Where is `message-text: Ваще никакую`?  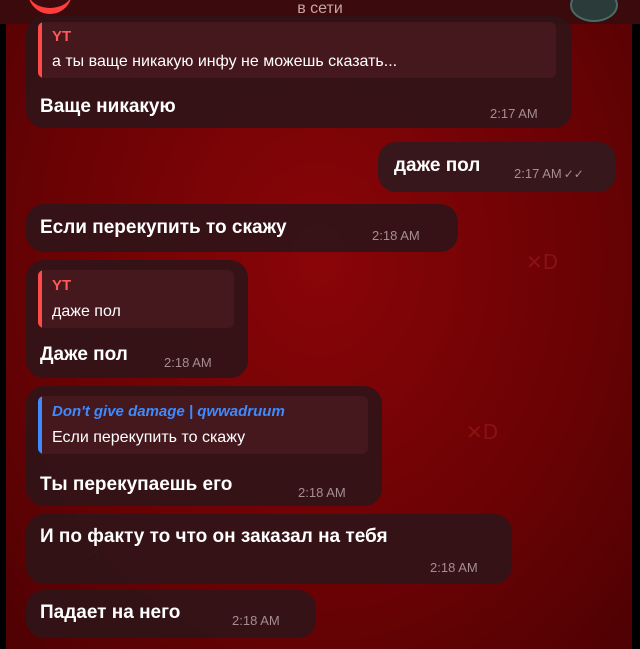
message-text: Ваще никакую is located at coordinates (108, 106).